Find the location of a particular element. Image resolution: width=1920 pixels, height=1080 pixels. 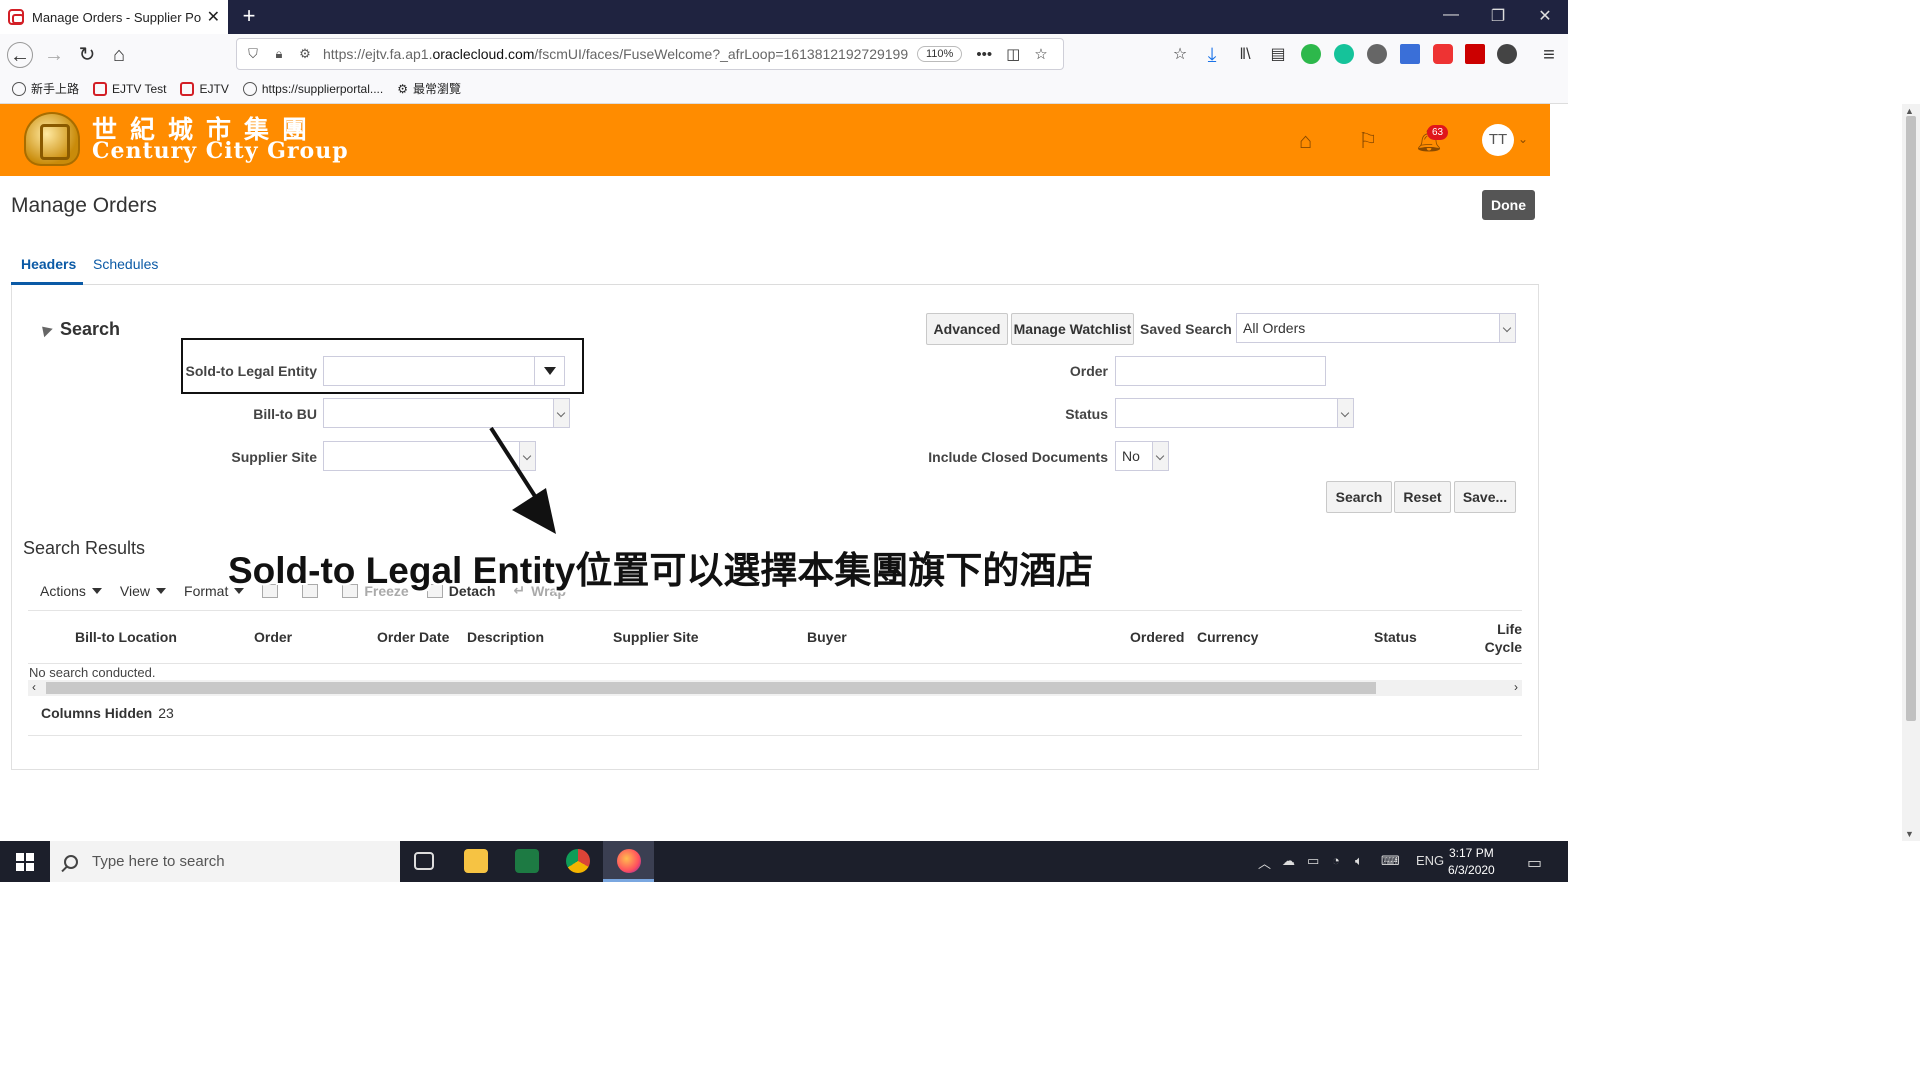

dropdown-arrow-icon is located at coordinates (549, 371).